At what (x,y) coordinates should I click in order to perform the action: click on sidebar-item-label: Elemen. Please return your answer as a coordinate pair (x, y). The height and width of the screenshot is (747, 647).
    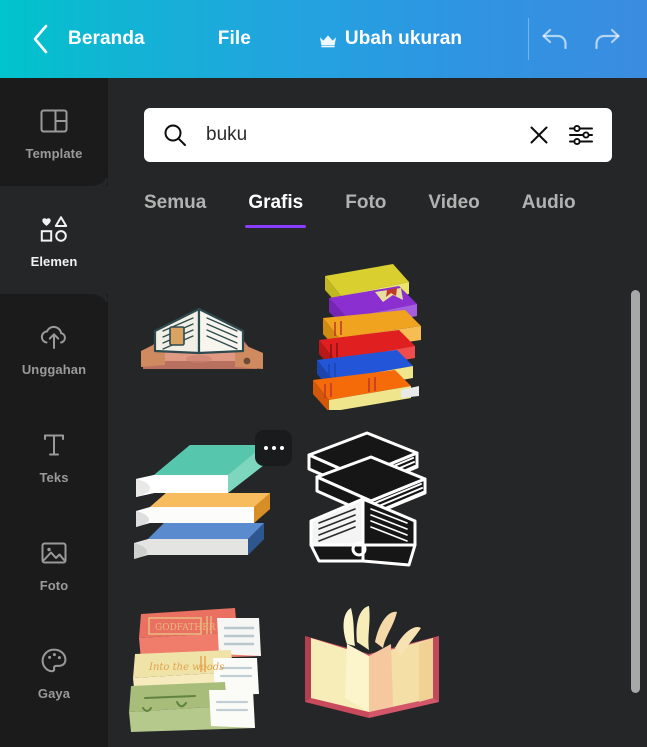
    Looking at the image, I should click on (54, 261).